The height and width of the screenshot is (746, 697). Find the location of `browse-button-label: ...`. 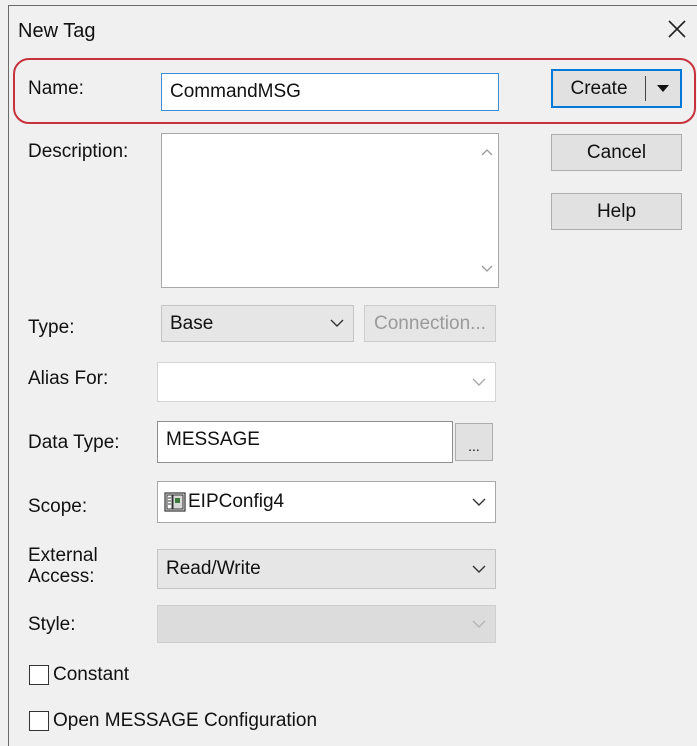

browse-button-label: ... is located at coordinates (474, 446).